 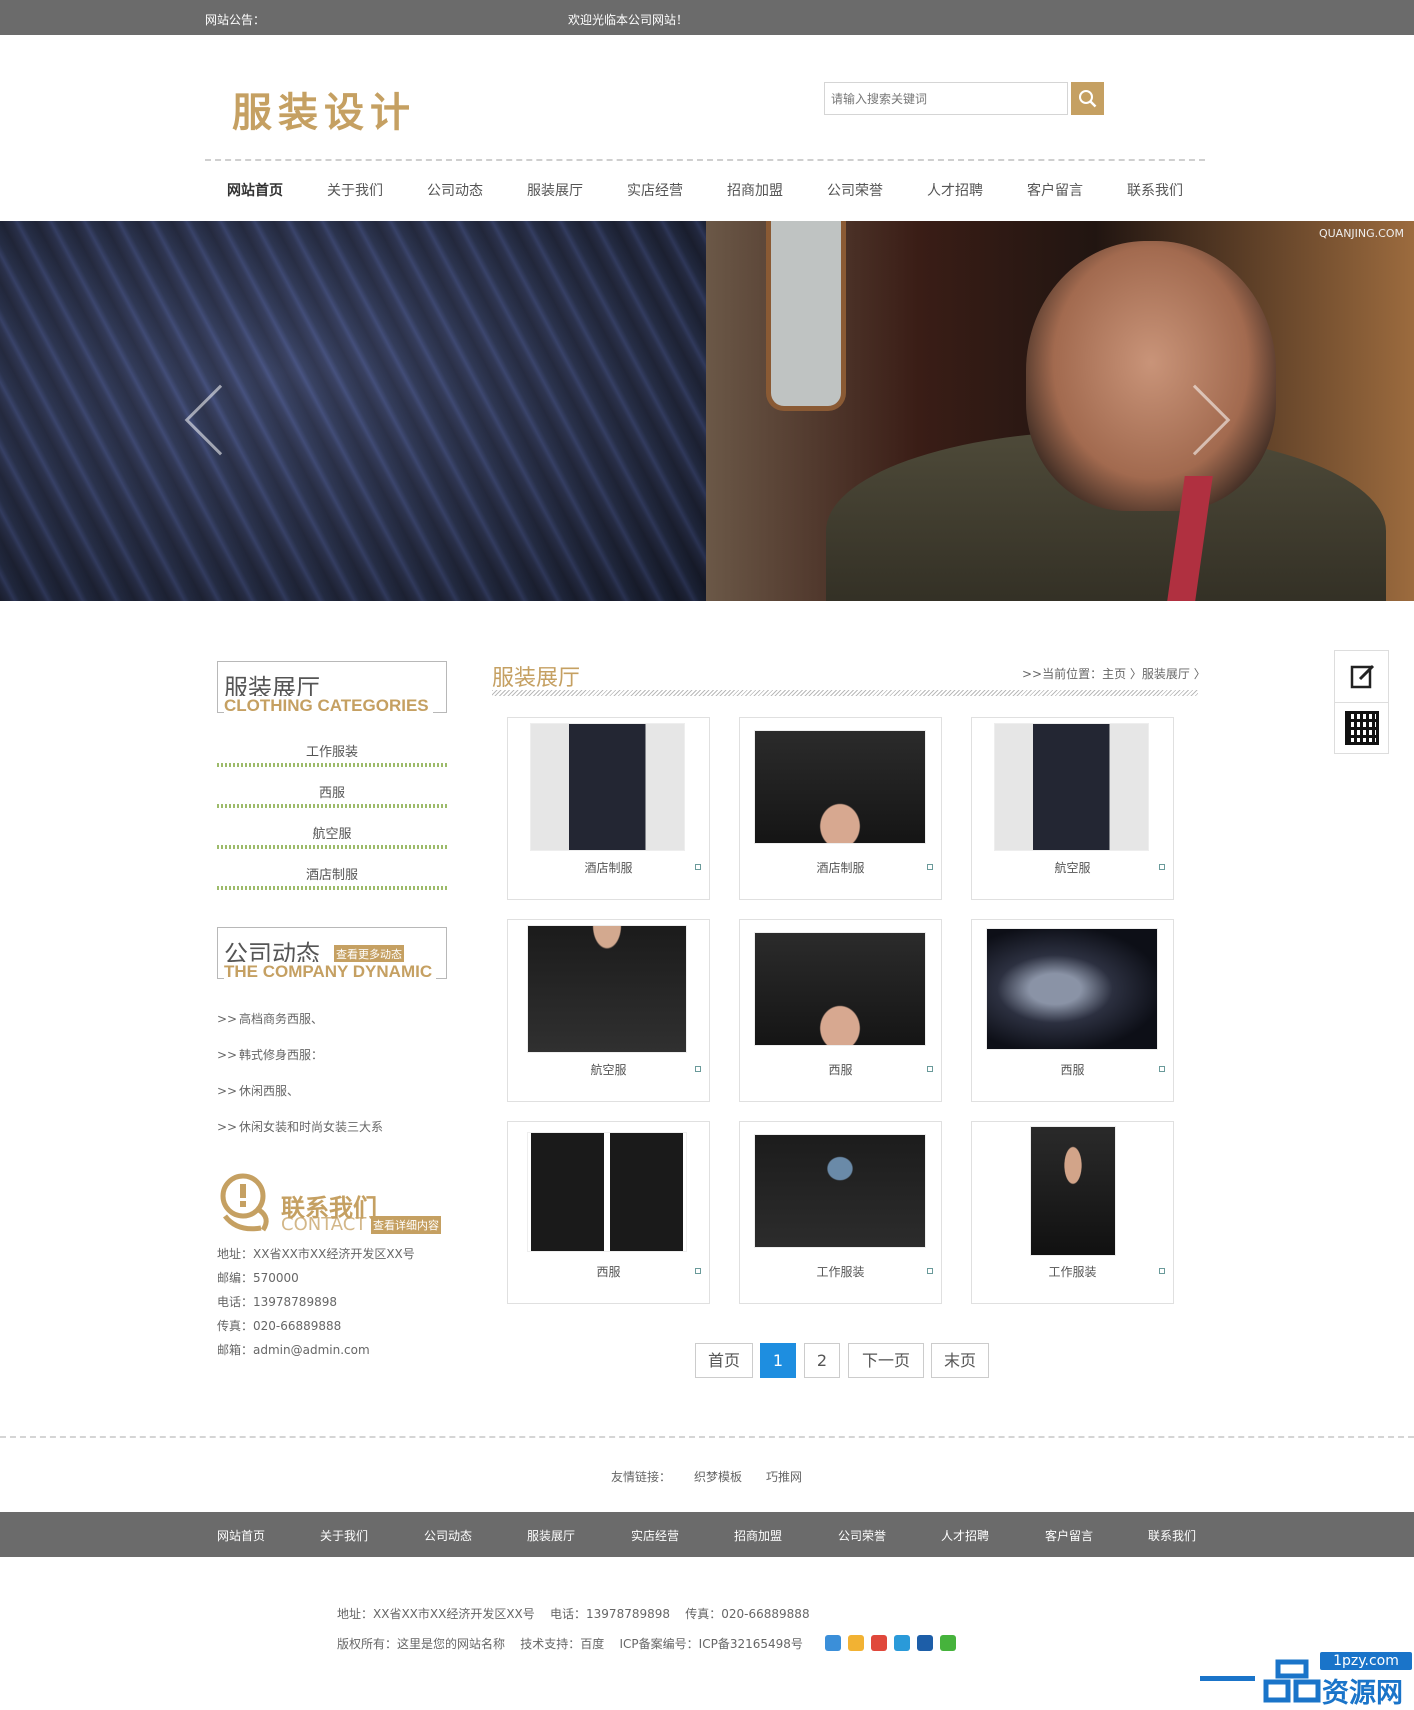 I want to click on category-aviation: 航空服, so click(x=332, y=836).